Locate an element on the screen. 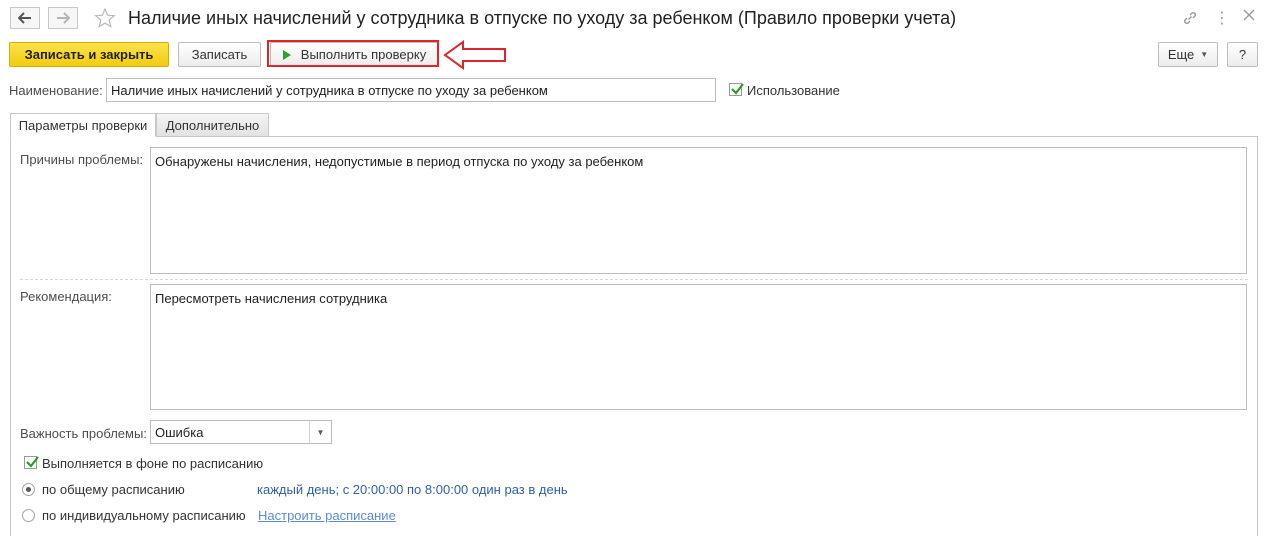 The height and width of the screenshot is (536, 1269). back-button is located at coordinates (25, 18).